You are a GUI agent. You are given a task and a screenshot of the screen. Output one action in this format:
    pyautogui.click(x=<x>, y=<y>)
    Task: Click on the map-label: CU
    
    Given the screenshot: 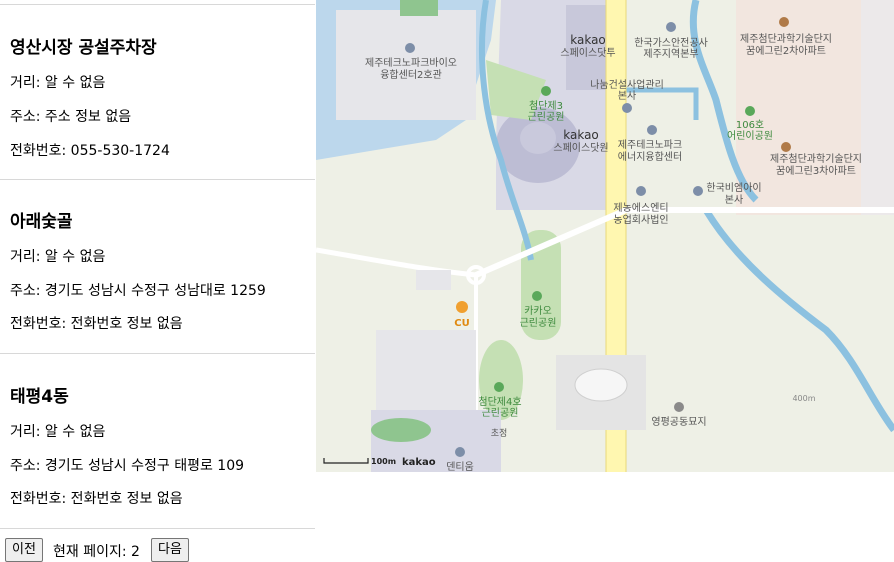 What is the action you would take?
    pyautogui.click(x=461, y=323)
    